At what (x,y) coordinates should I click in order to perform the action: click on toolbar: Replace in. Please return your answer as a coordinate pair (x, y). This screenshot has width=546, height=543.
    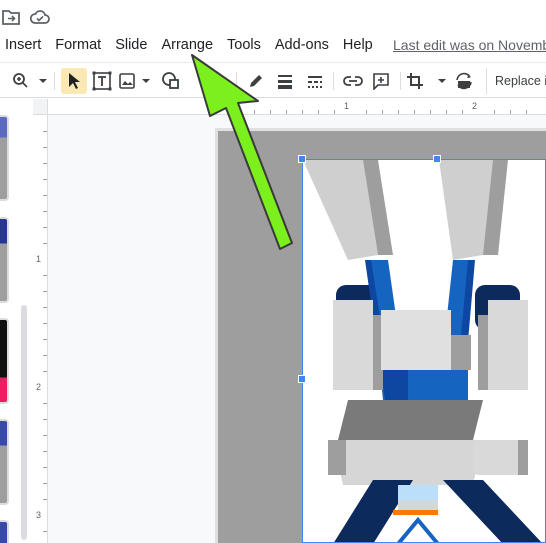
    Looking at the image, I should click on (273, 80).